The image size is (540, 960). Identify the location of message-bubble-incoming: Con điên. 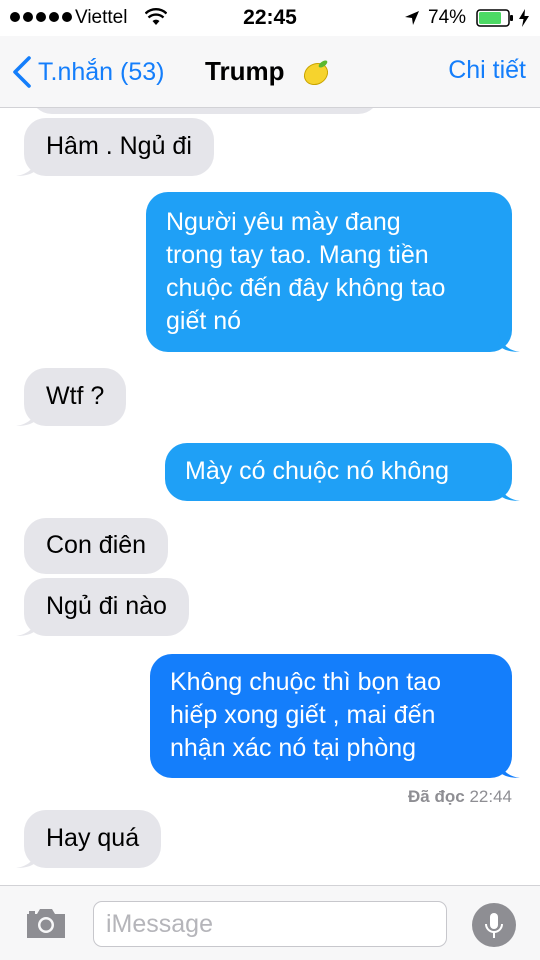
(96, 546).